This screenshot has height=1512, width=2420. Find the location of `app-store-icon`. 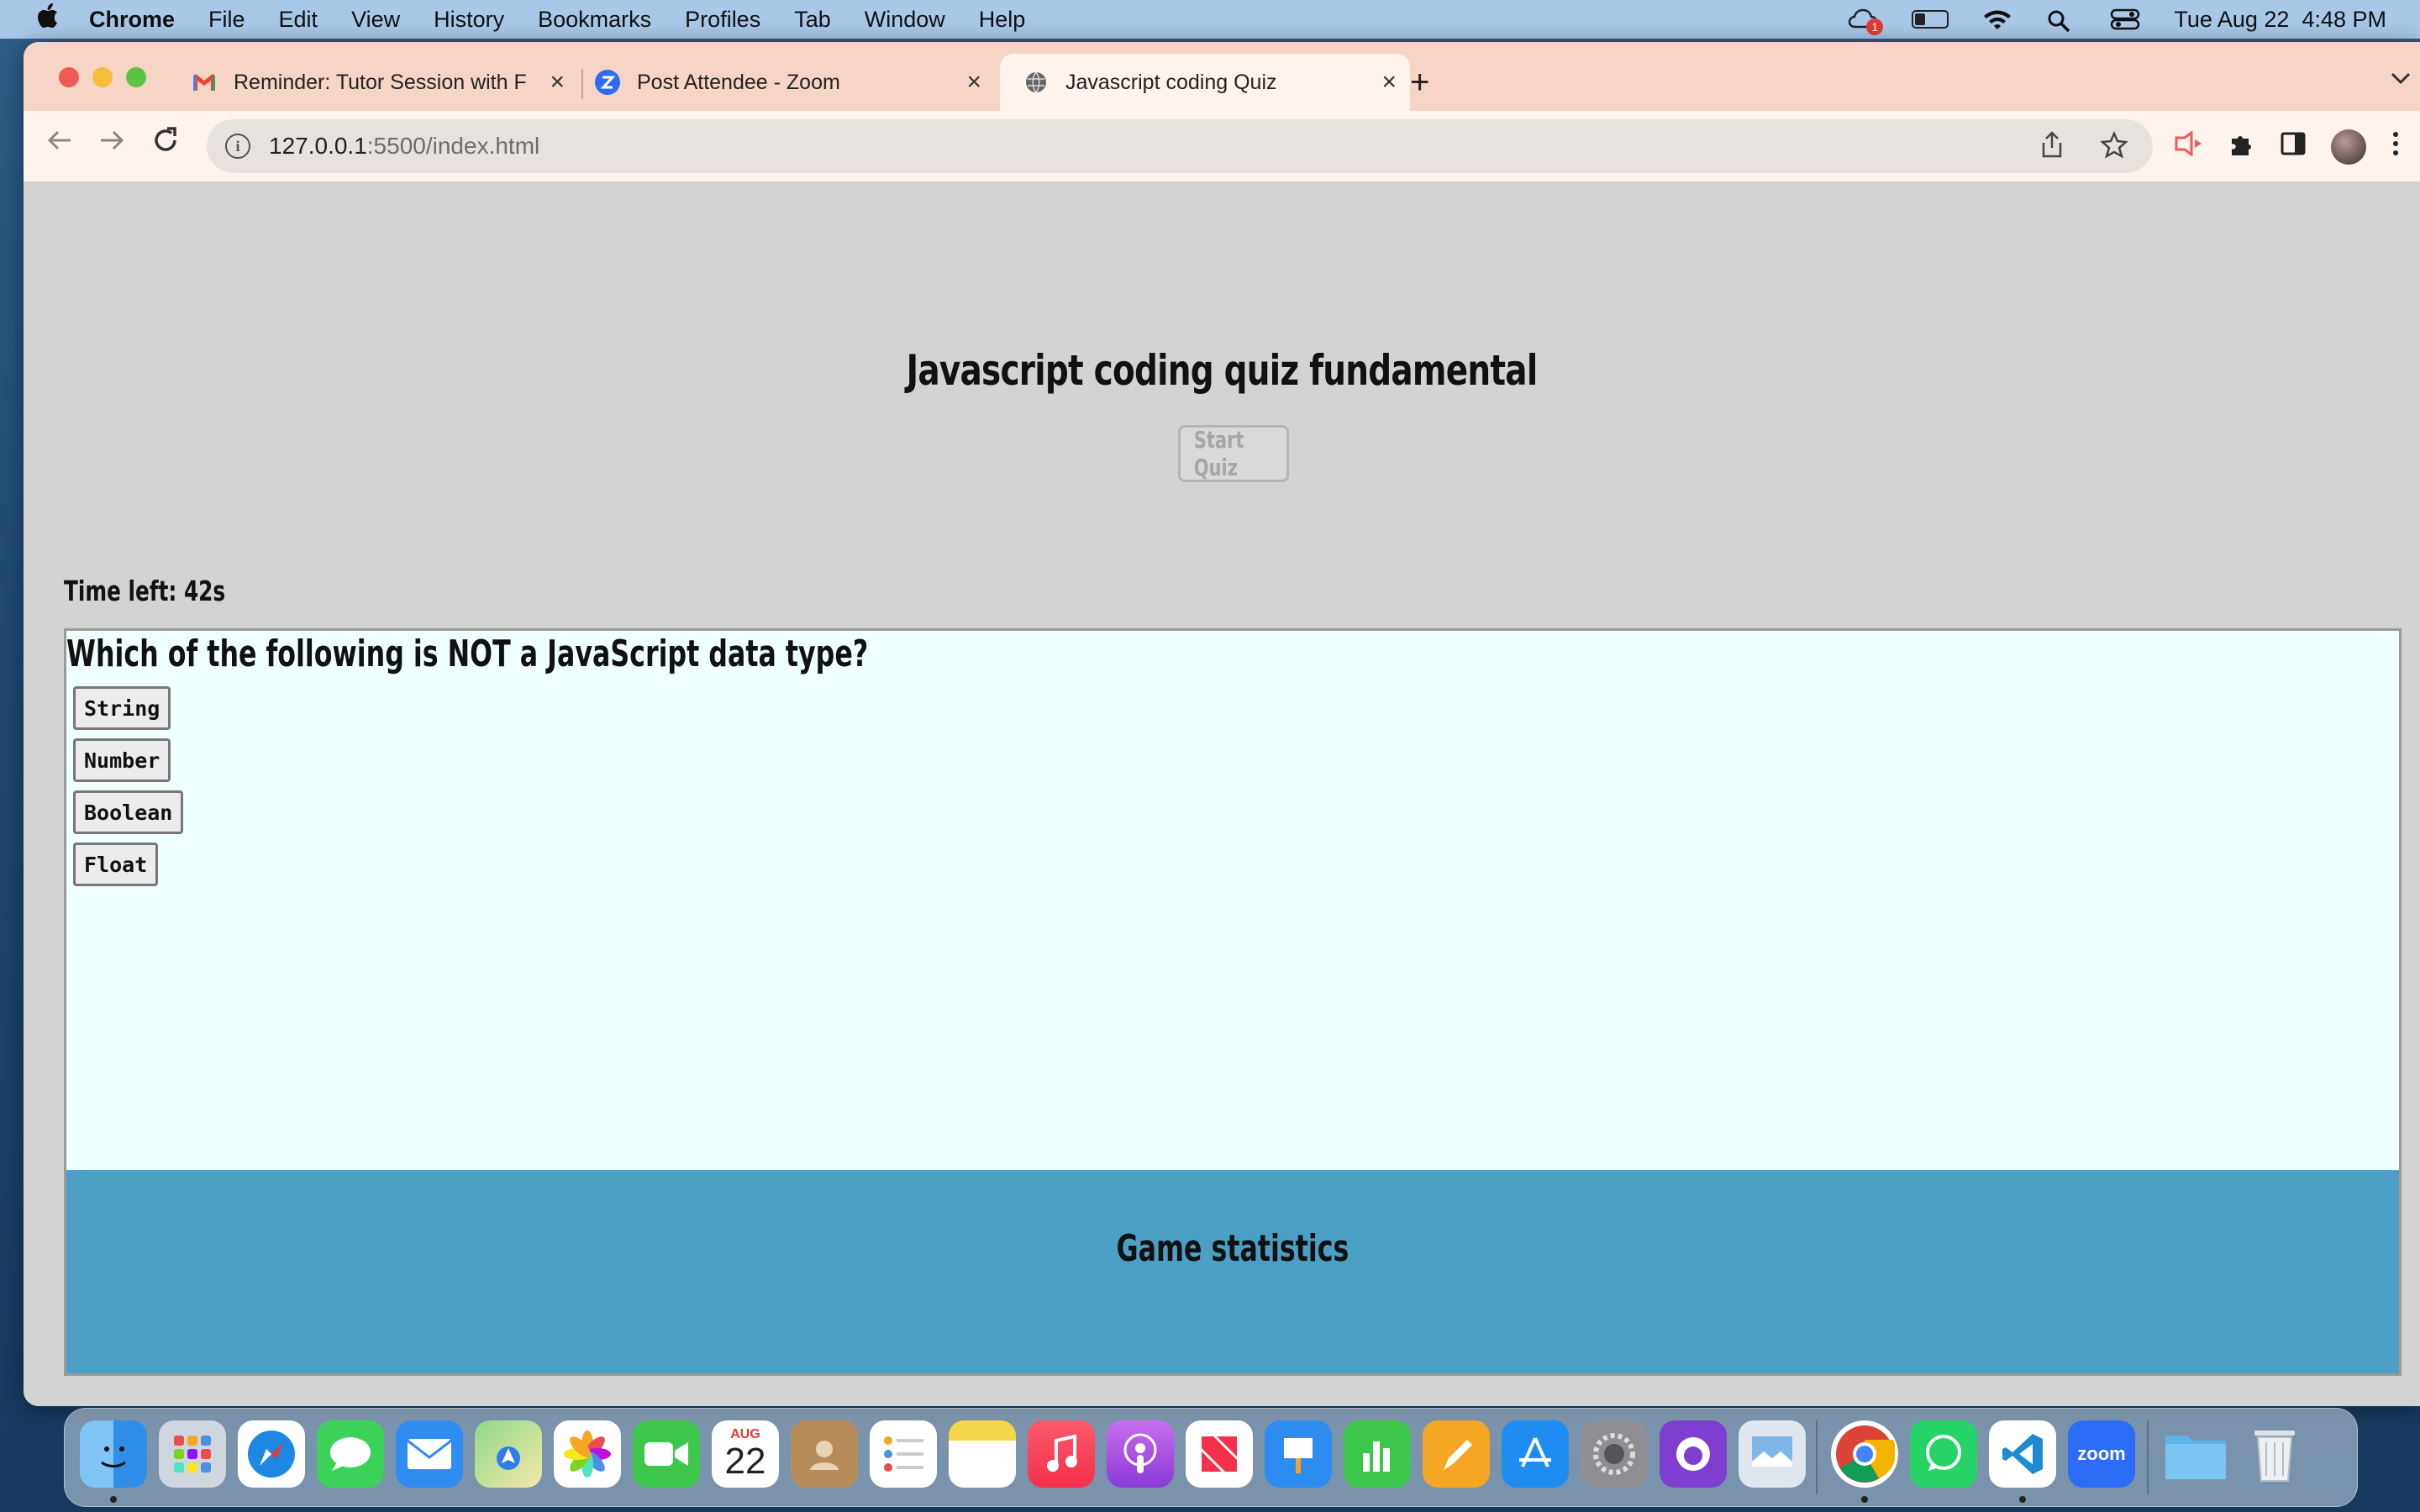

app-store-icon is located at coordinates (1535, 1454).